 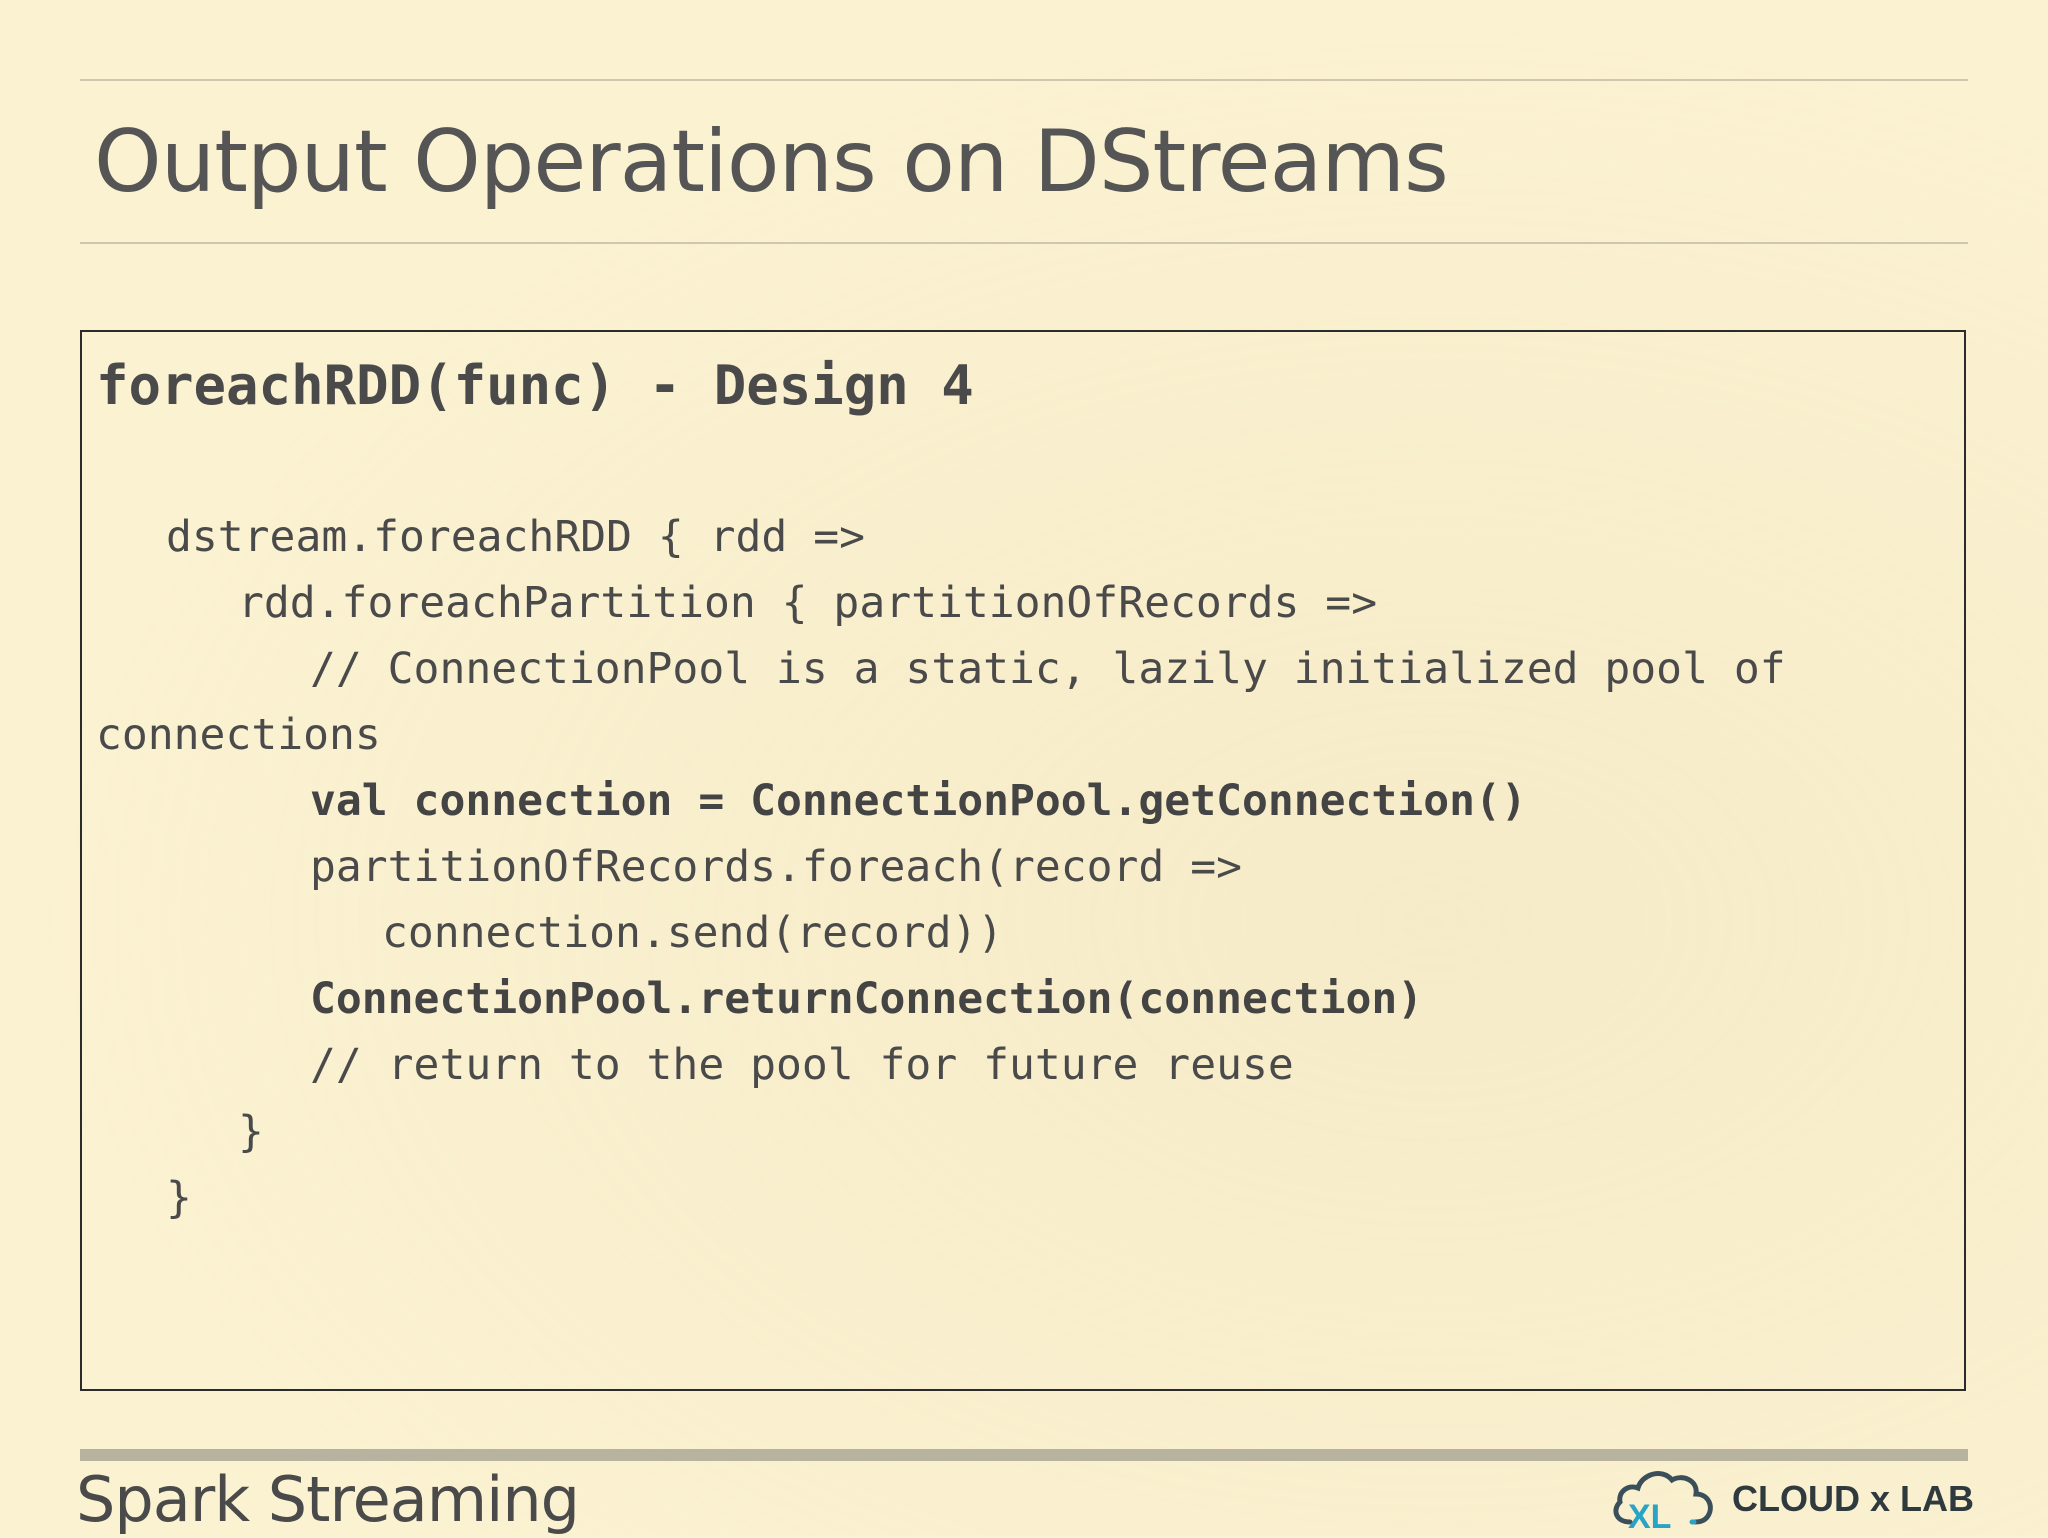 I want to click on svg-text: XL, so click(x=1649, y=1515).